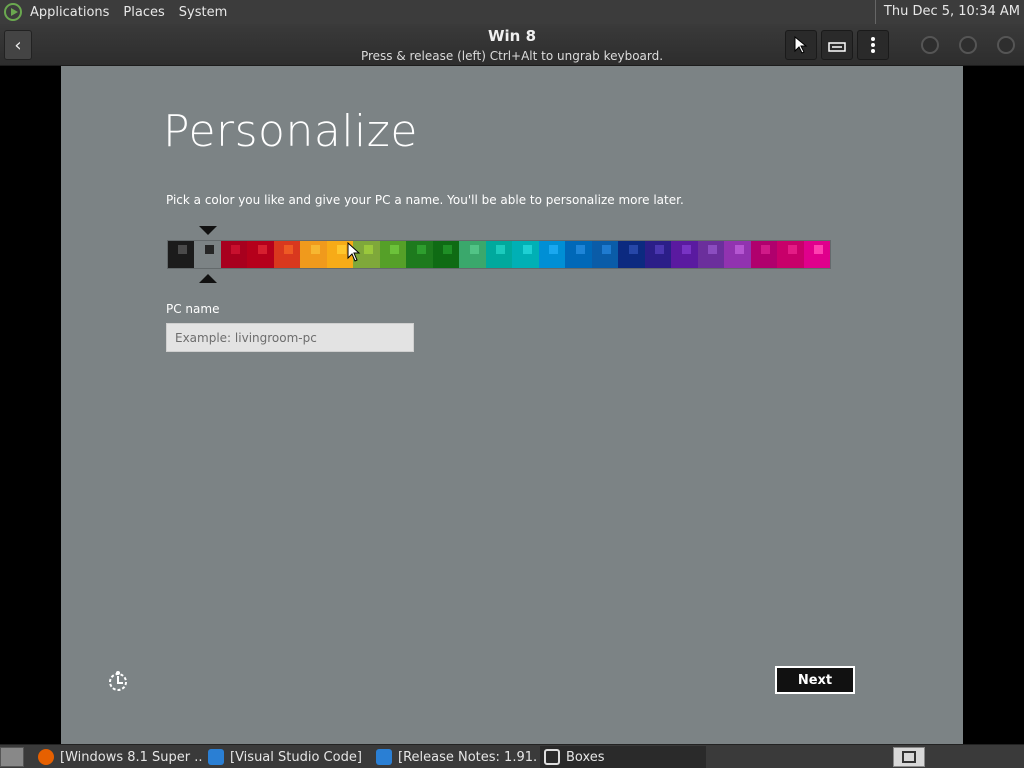 The height and width of the screenshot is (768, 1024). I want to click on task-boxes: Boxes, so click(623, 757).